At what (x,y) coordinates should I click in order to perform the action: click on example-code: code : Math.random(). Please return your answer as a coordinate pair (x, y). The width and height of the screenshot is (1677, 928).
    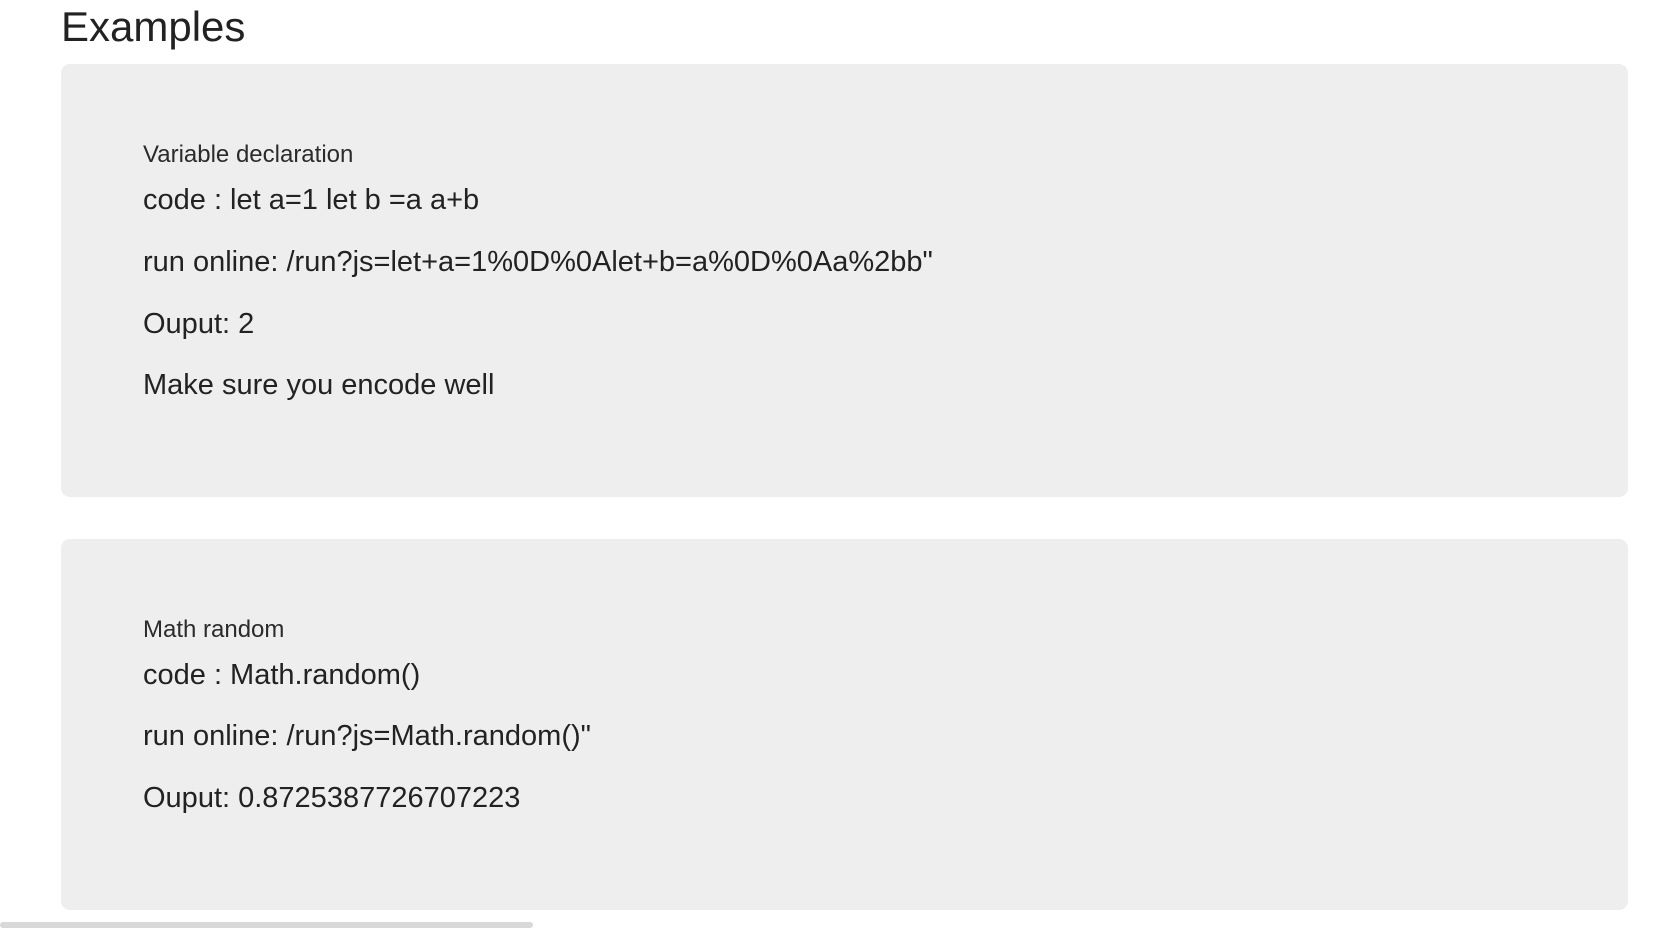
    Looking at the image, I should click on (282, 675).